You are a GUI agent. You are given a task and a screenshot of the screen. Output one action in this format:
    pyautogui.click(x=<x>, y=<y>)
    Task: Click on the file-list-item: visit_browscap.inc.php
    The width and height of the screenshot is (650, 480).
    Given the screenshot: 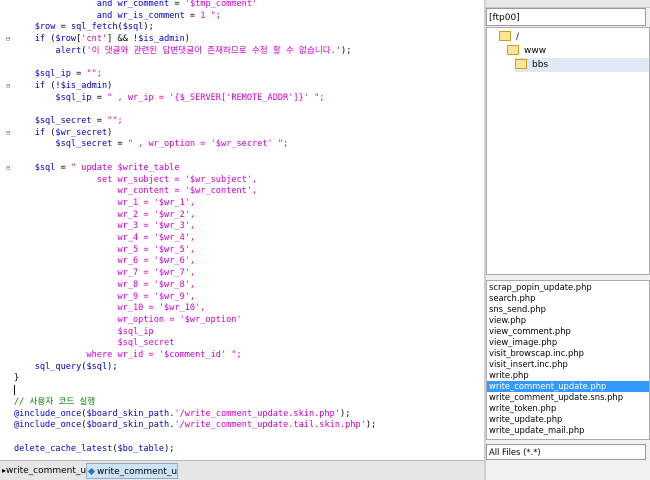 What is the action you would take?
    pyautogui.click(x=536, y=353)
    